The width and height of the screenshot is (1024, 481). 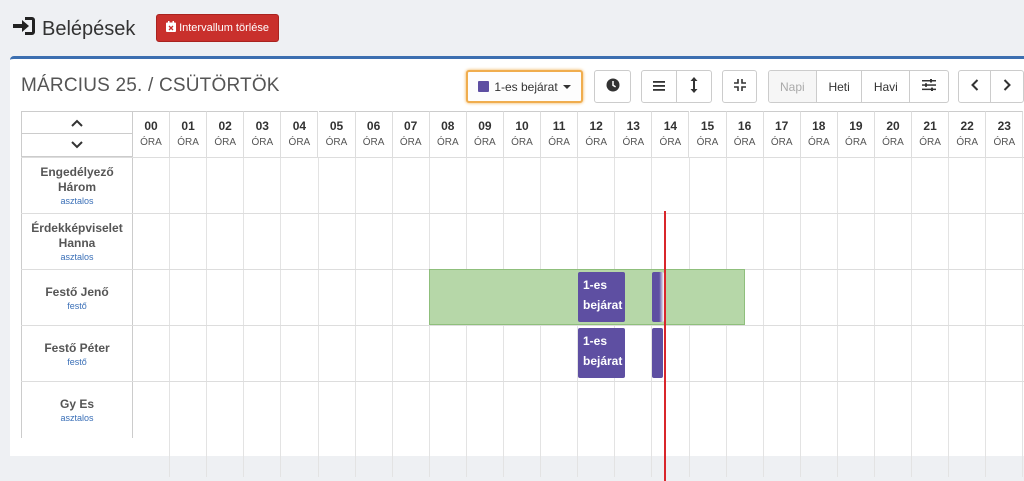 I want to click on compress-icon, so click(x=739, y=86).